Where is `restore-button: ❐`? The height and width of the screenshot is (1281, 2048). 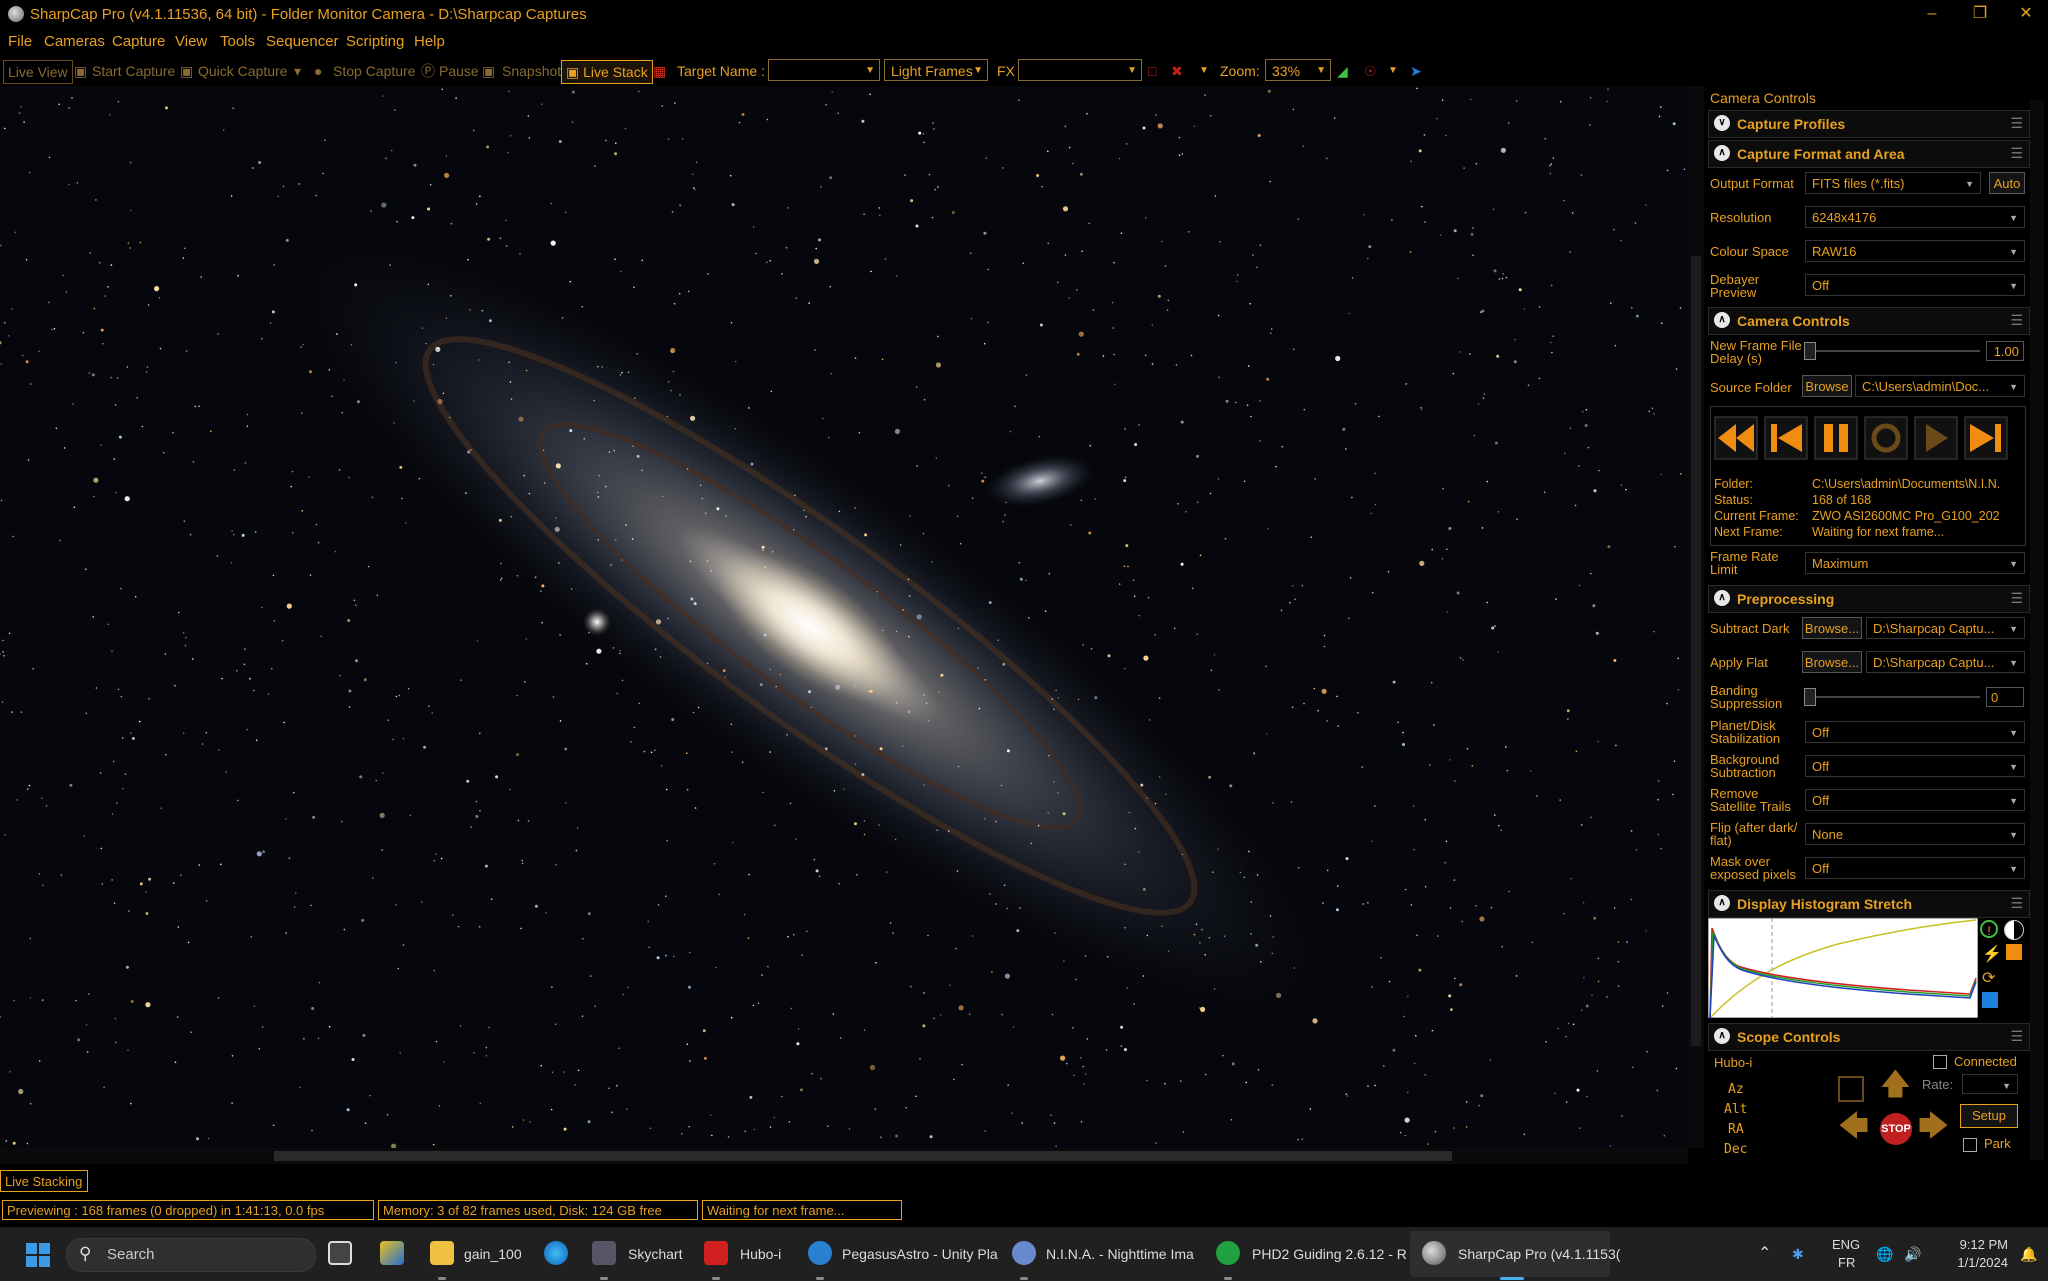
restore-button: ❐ is located at coordinates (1980, 14).